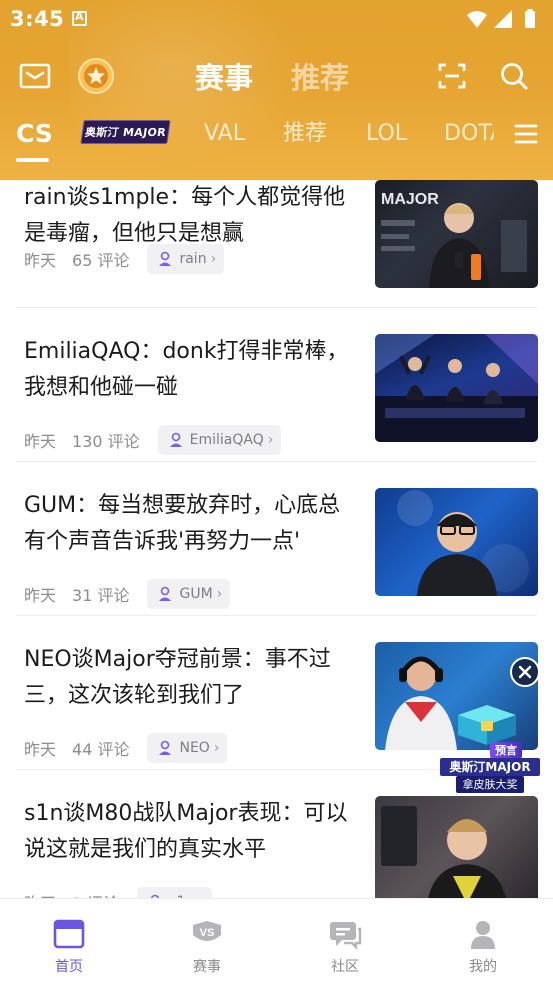  Describe the element at coordinates (276, 941) in the screenshot. I see `bottom-nav: 首页 VS 赛事 社区 我的` at that location.